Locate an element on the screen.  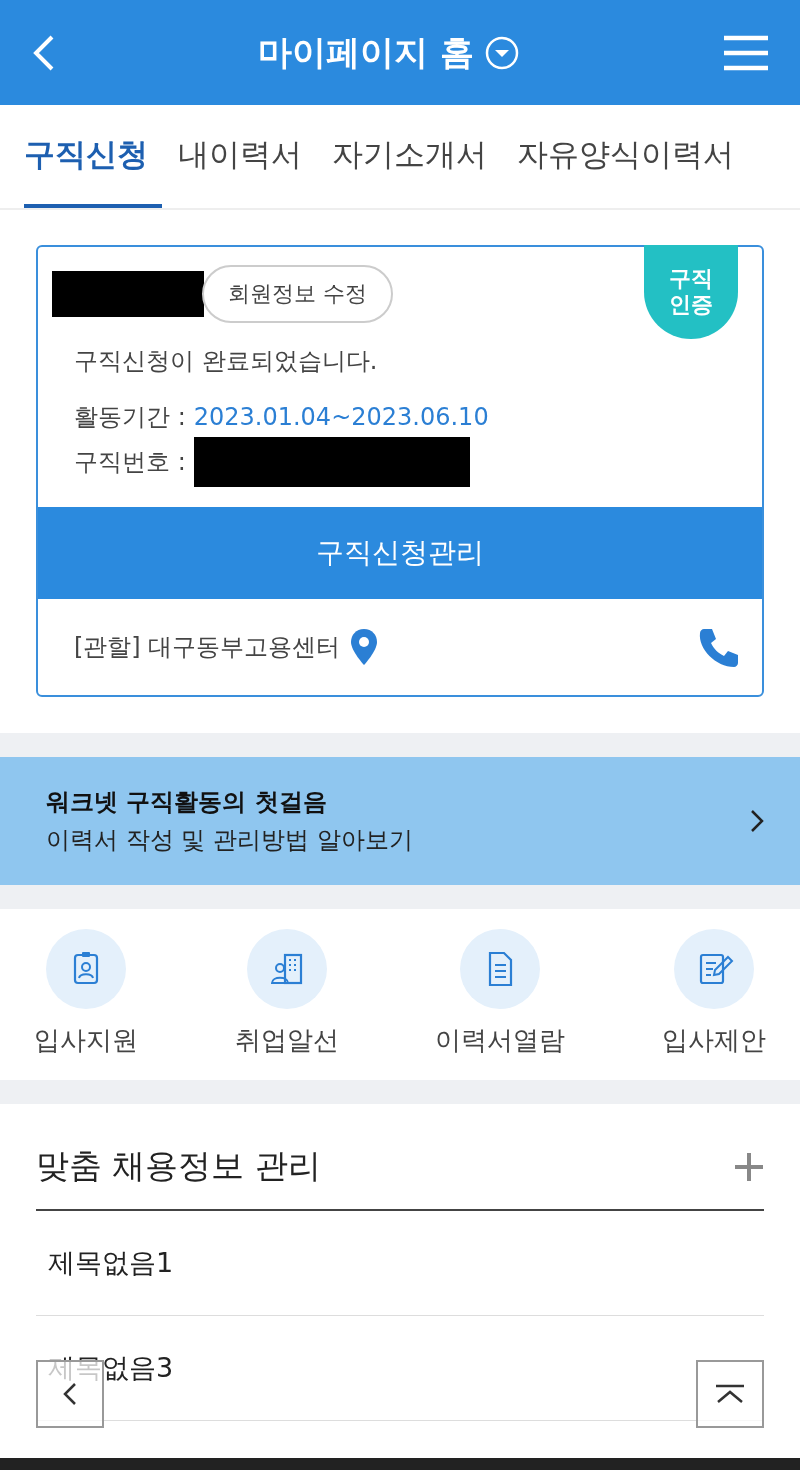
period-label: 활동기간 : is located at coordinates (130, 417).